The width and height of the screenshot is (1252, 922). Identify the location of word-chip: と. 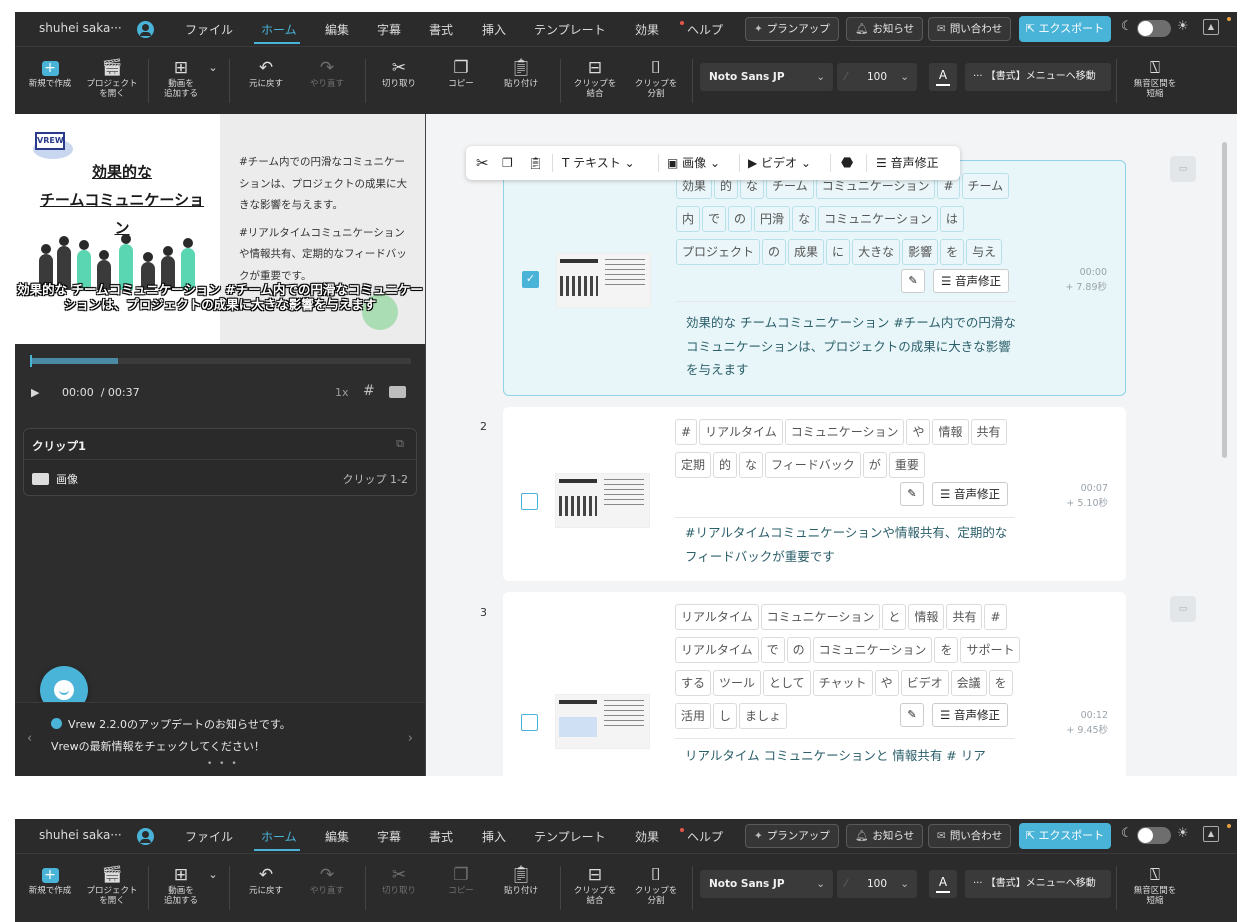
(894, 617).